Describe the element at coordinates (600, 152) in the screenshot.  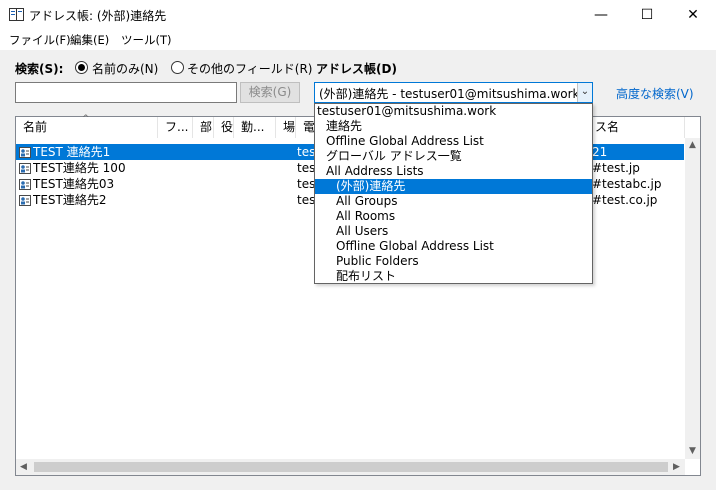
I see `contact-email: 21` at that location.